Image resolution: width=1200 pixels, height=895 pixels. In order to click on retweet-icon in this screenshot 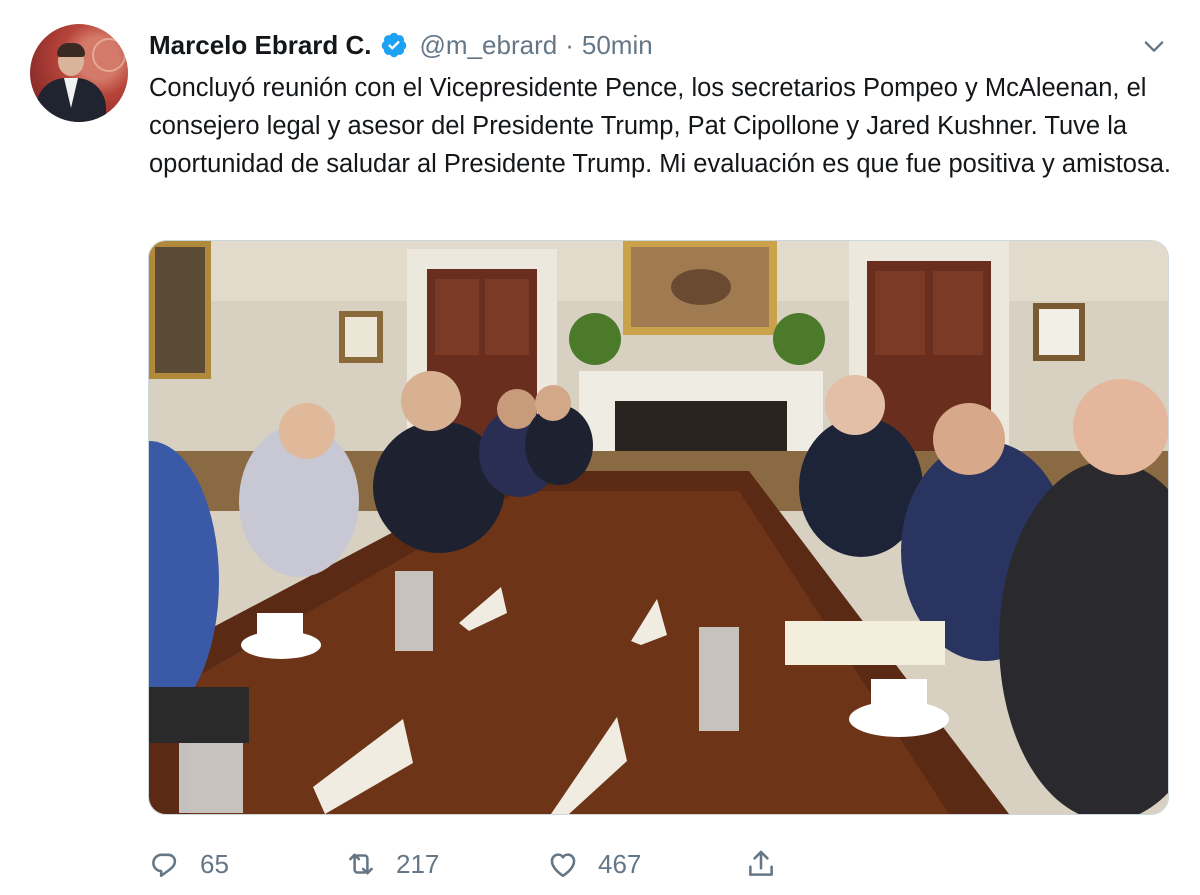, I will do `click(361, 864)`.